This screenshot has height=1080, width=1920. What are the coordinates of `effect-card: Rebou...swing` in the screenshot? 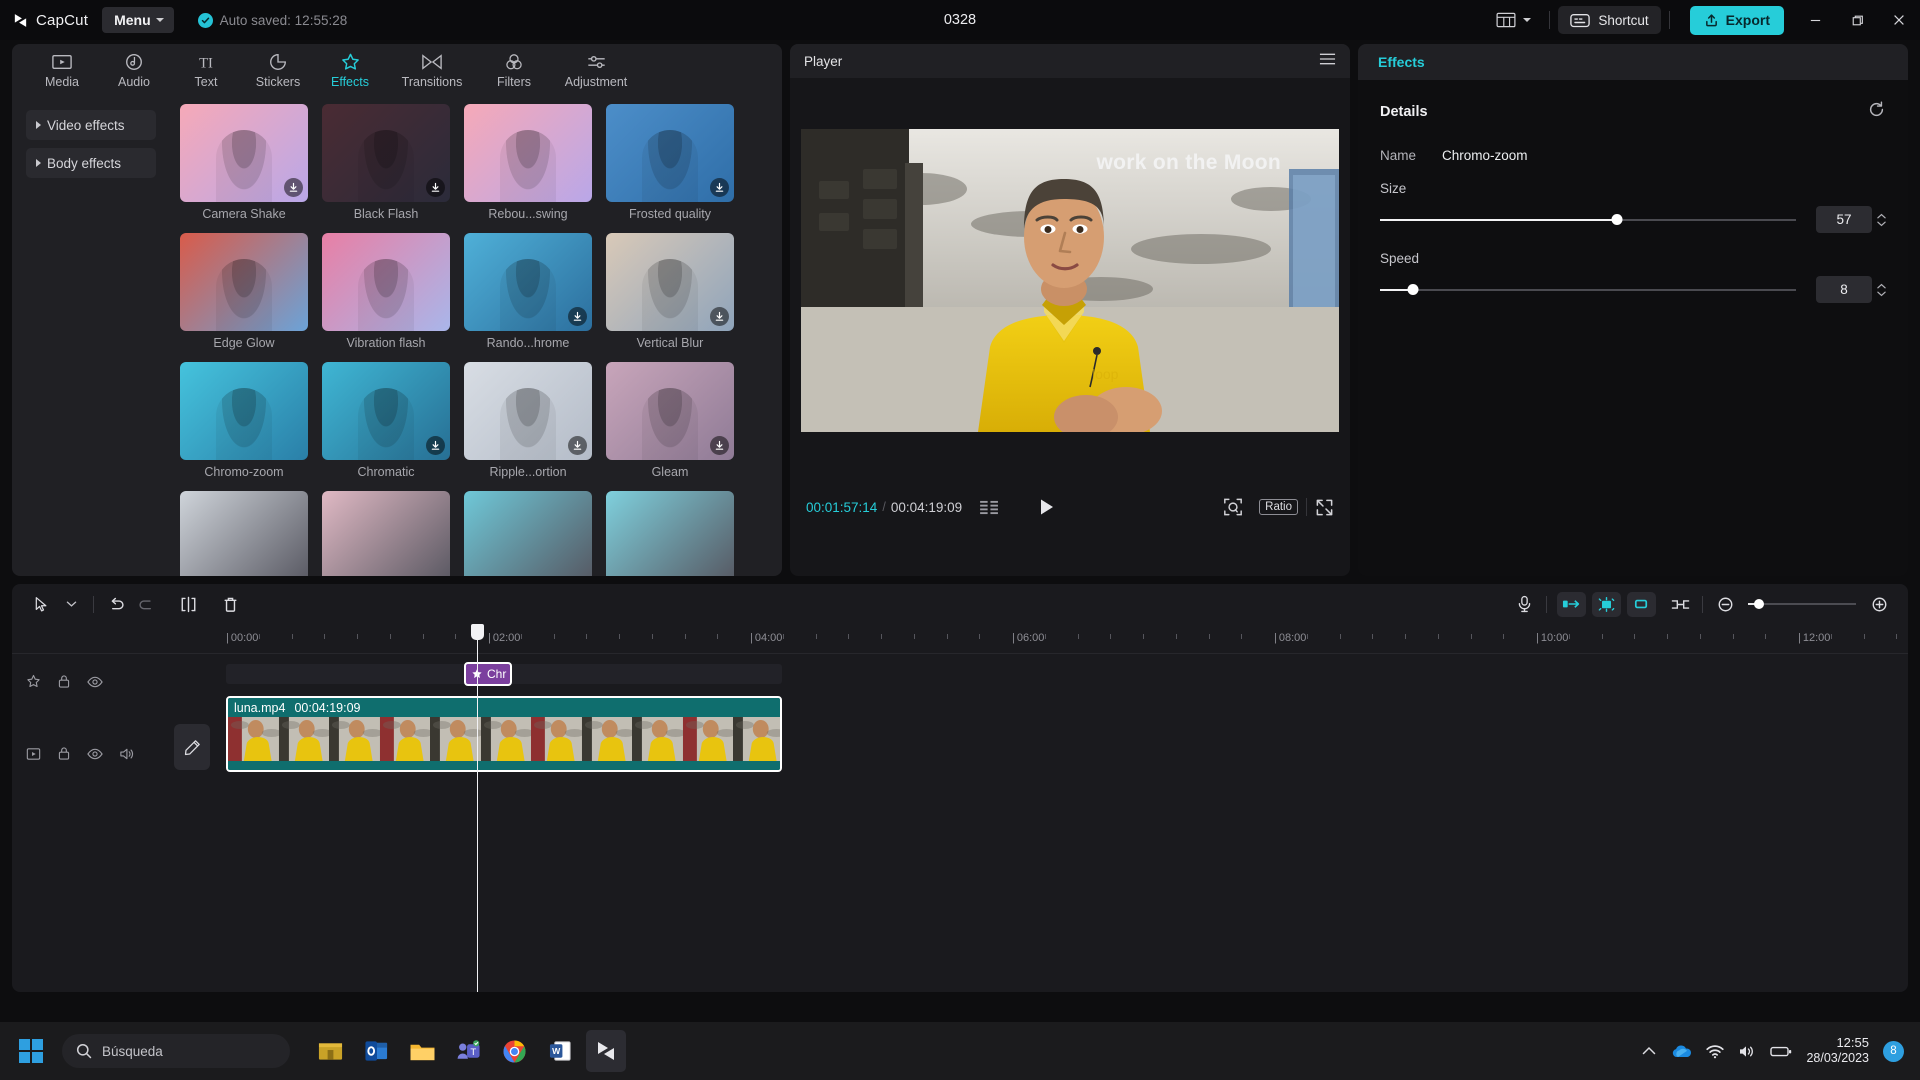 It's located at (528, 162).